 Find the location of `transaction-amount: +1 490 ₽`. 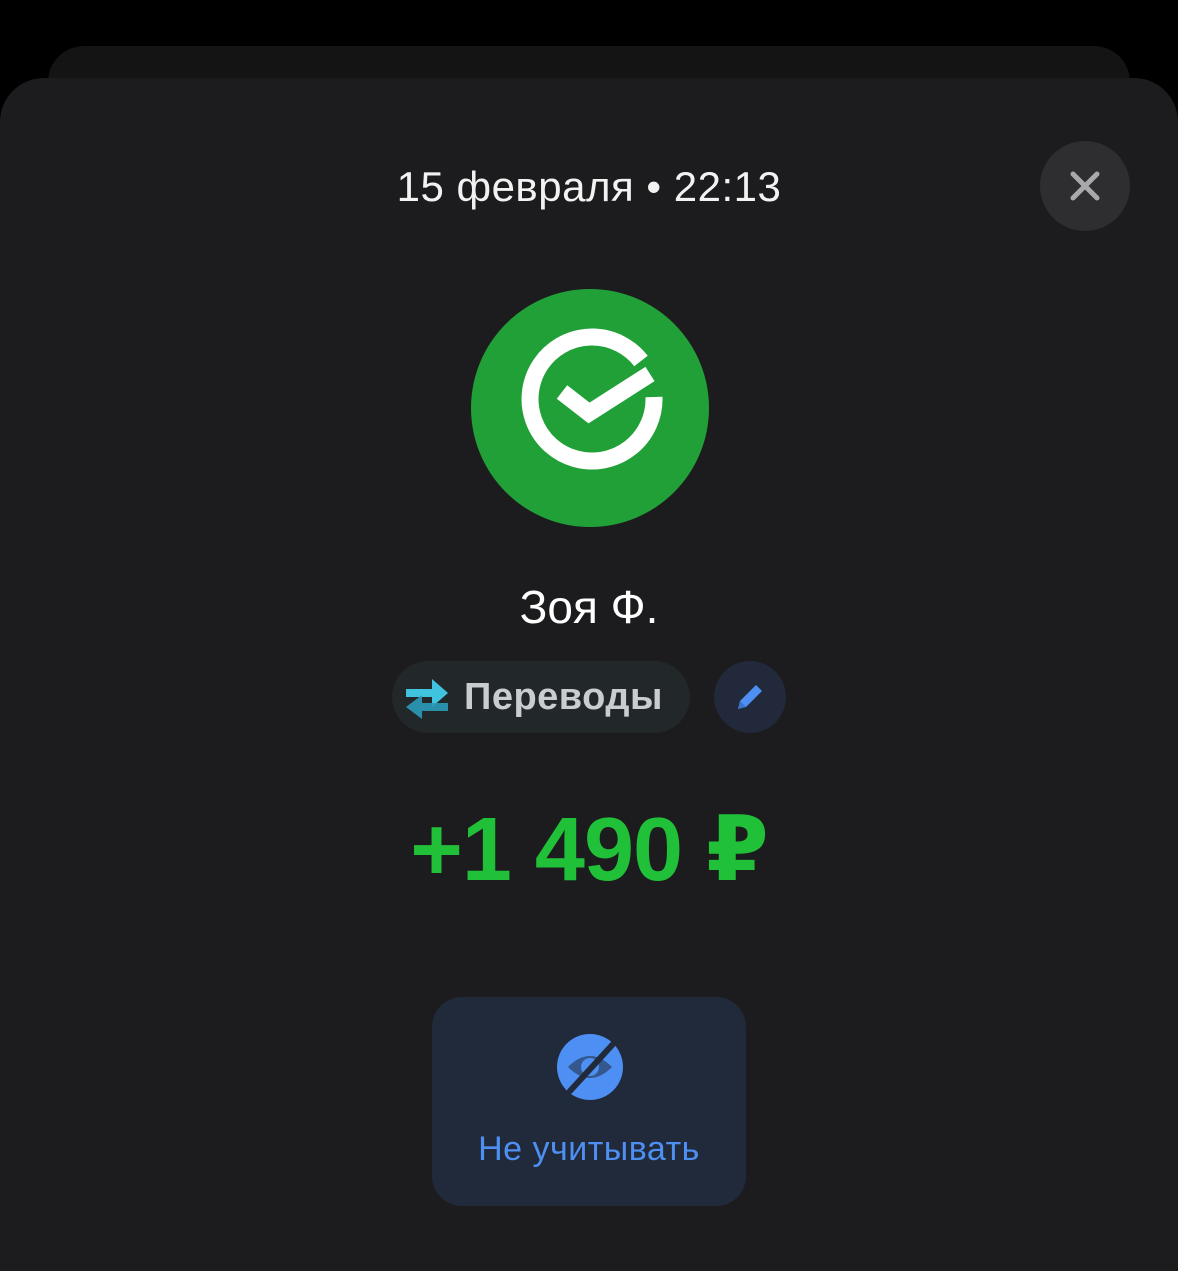

transaction-amount: +1 490 ₽ is located at coordinates (589, 850).